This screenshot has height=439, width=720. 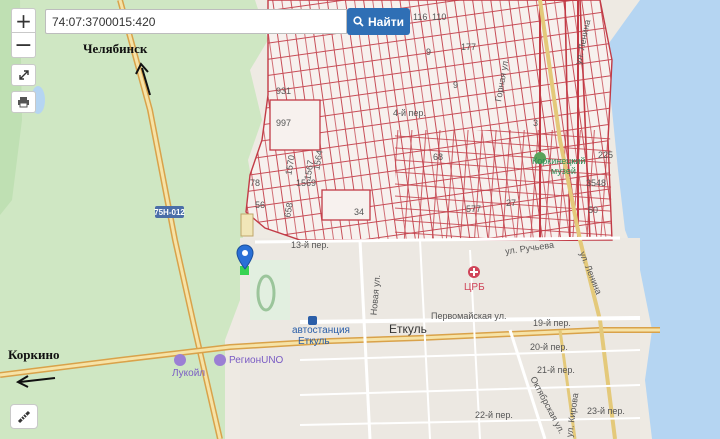 What do you see at coordinates (469, 47) in the screenshot?
I see `parcel-number: 177` at bounding box center [469, 47].